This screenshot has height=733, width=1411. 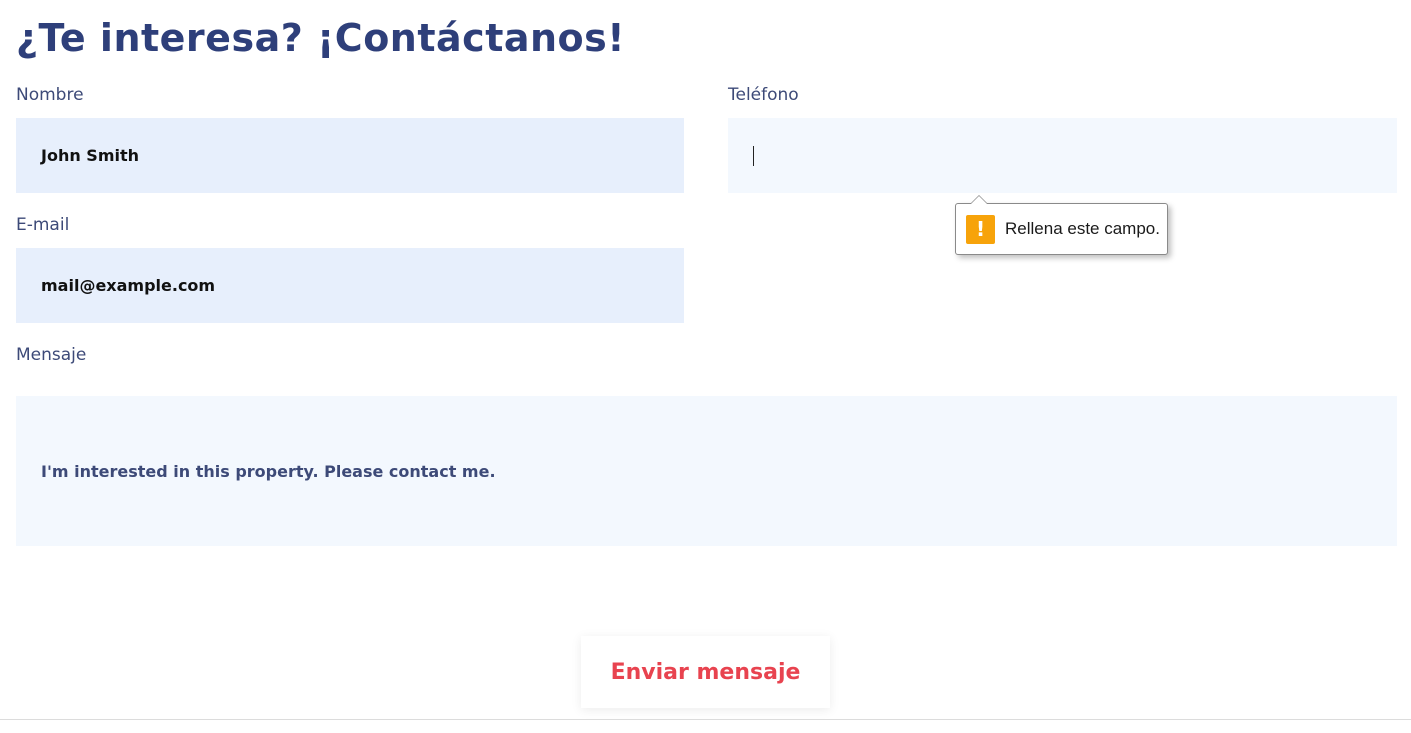 I want to click on page-title: ¿Te interesa? ¡Contáctanos!, so click(x=321, y=38).